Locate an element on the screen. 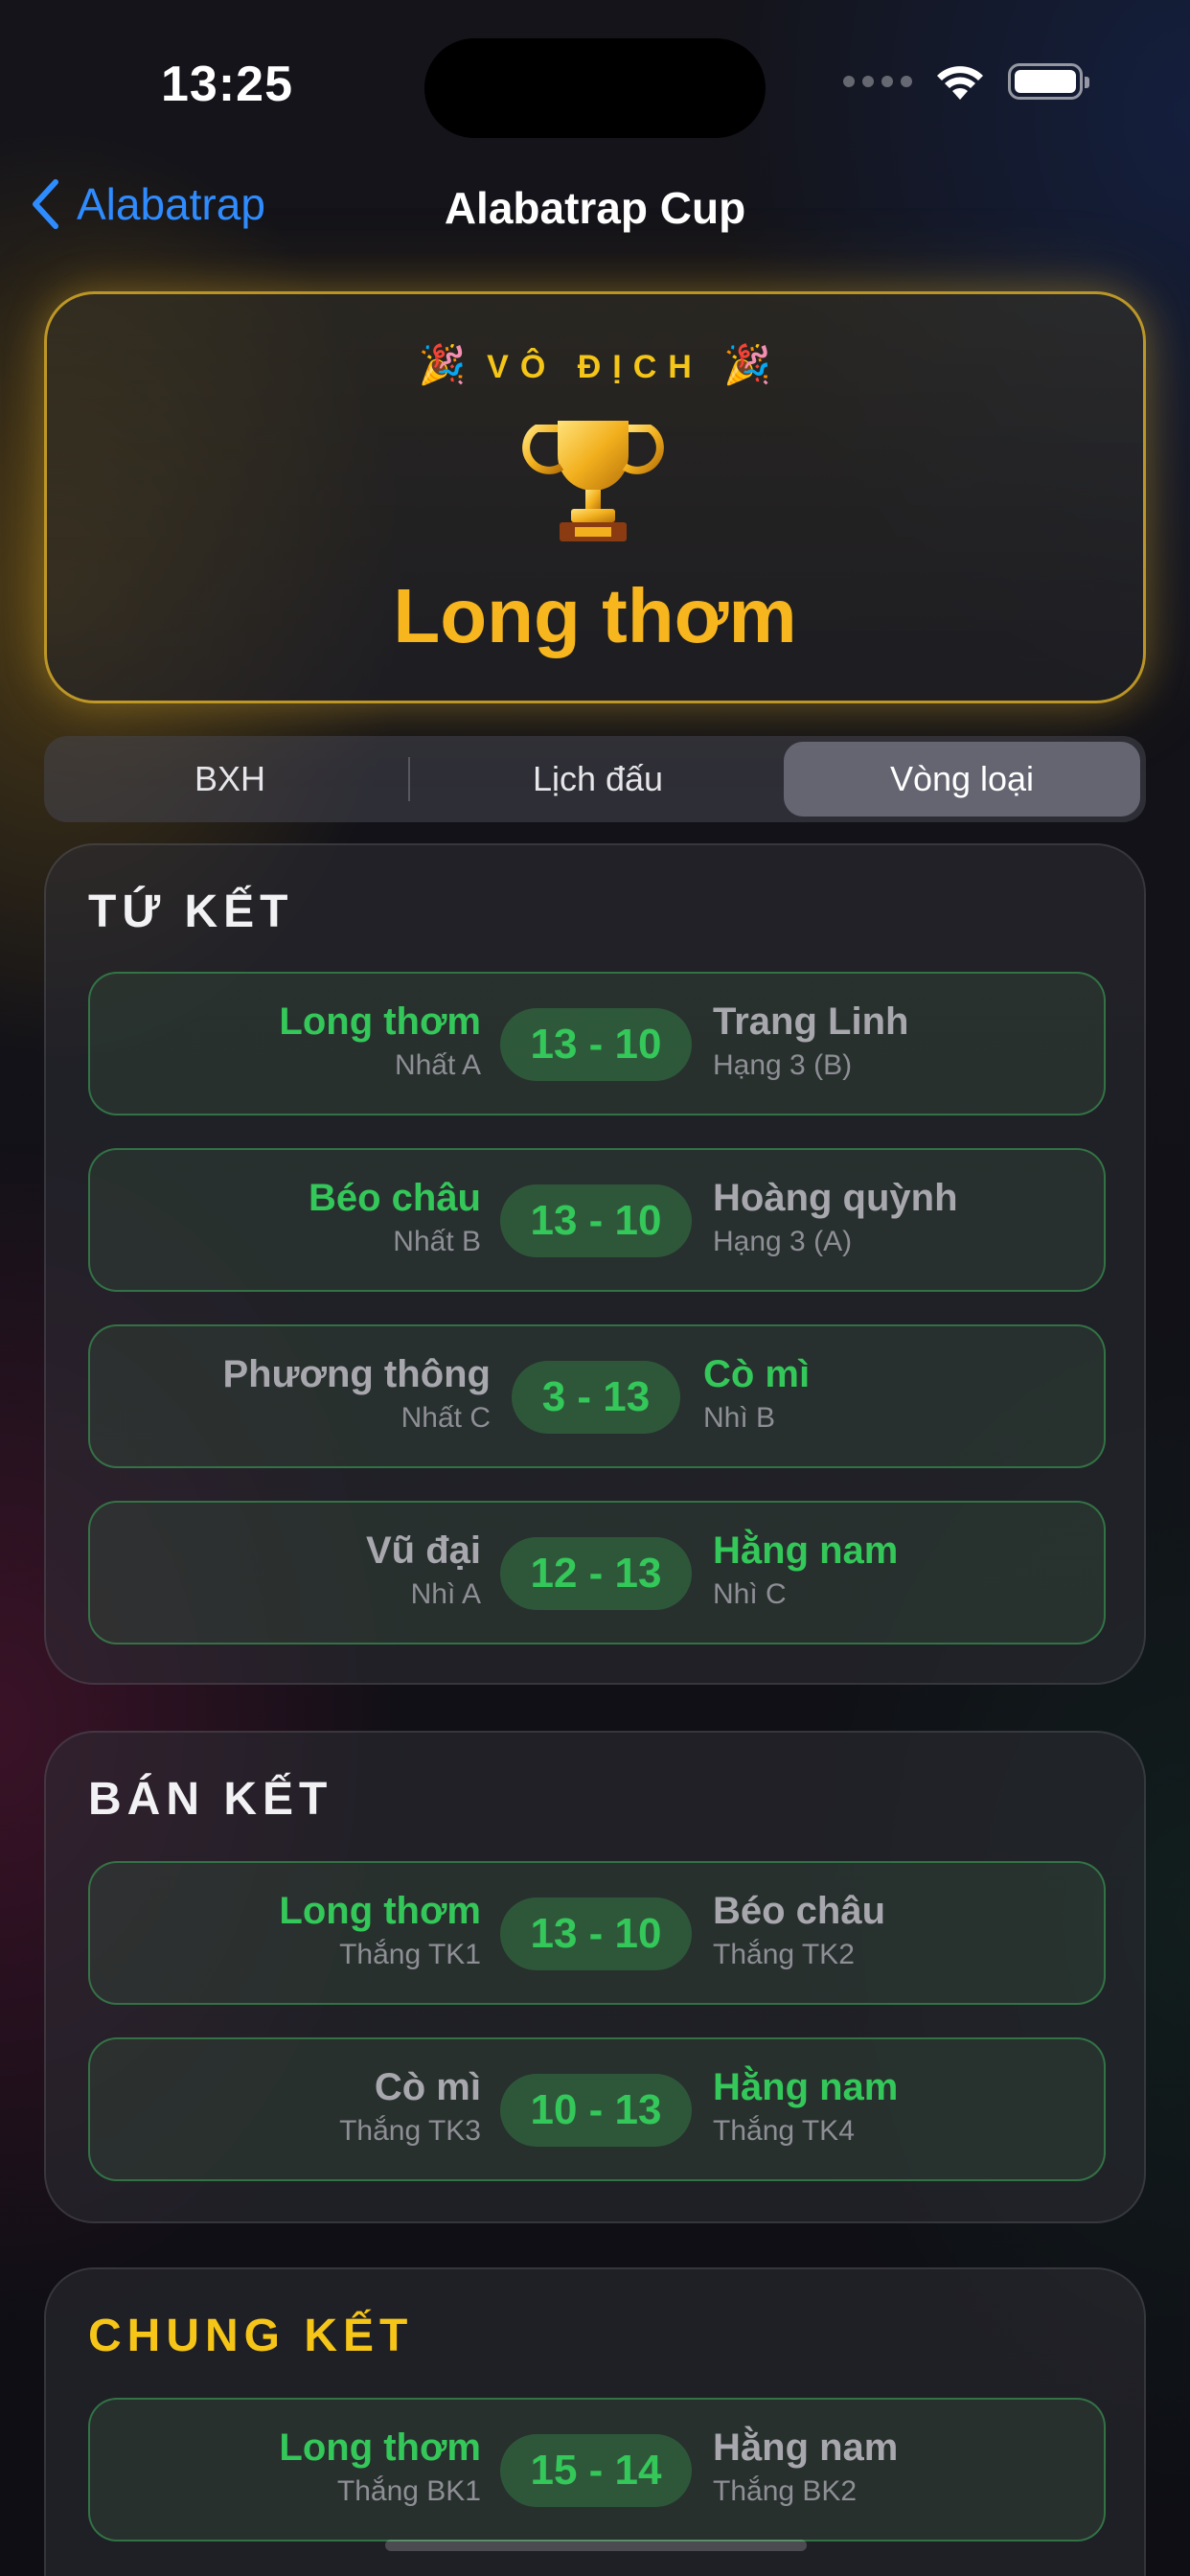 The height and width of the screenshot is (2576, 1190). home-team-seed: Nhất B is located at coordinates (437, 1241).